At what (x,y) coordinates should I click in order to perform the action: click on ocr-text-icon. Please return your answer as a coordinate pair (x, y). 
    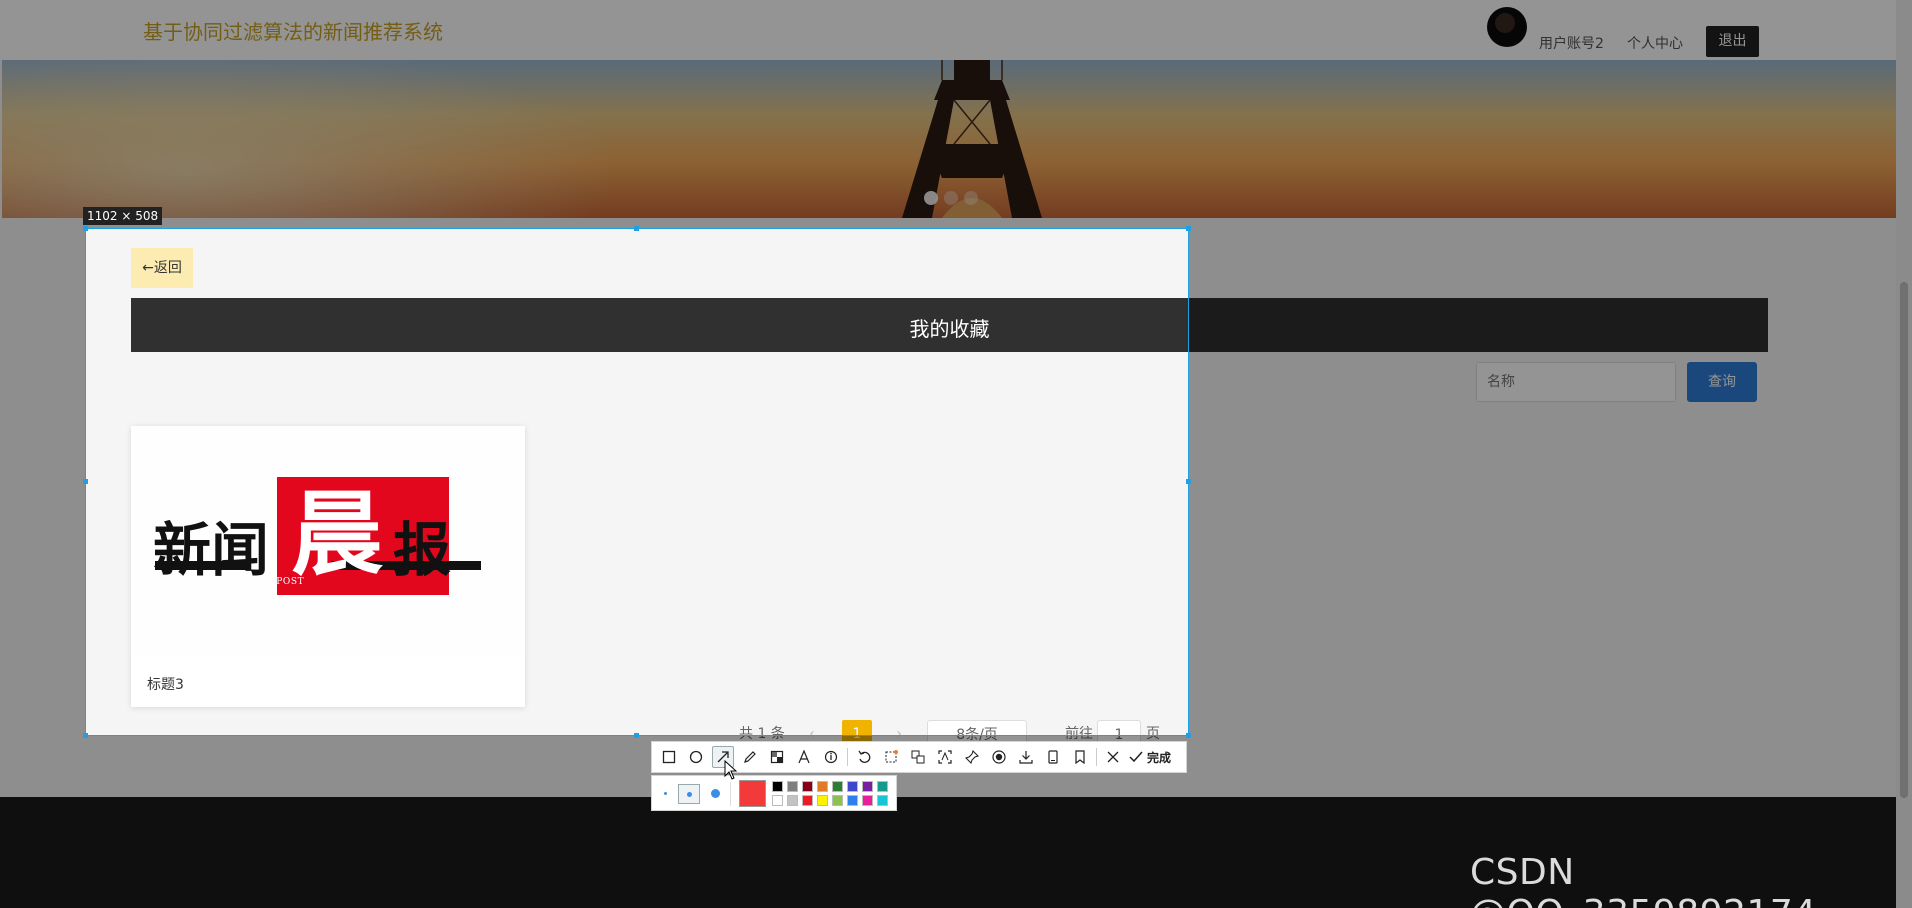
    Looking at the image, I should click on (945, 757).